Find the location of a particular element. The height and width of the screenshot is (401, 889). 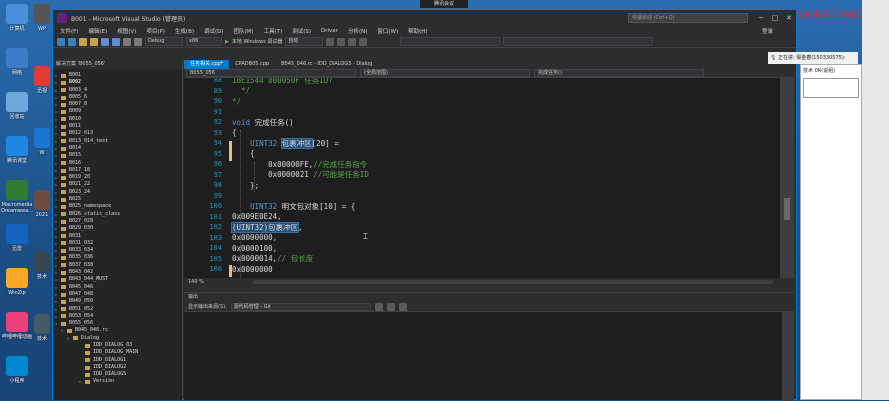

tree-item: ▾ Dialog is located at coordinates (117, 338).